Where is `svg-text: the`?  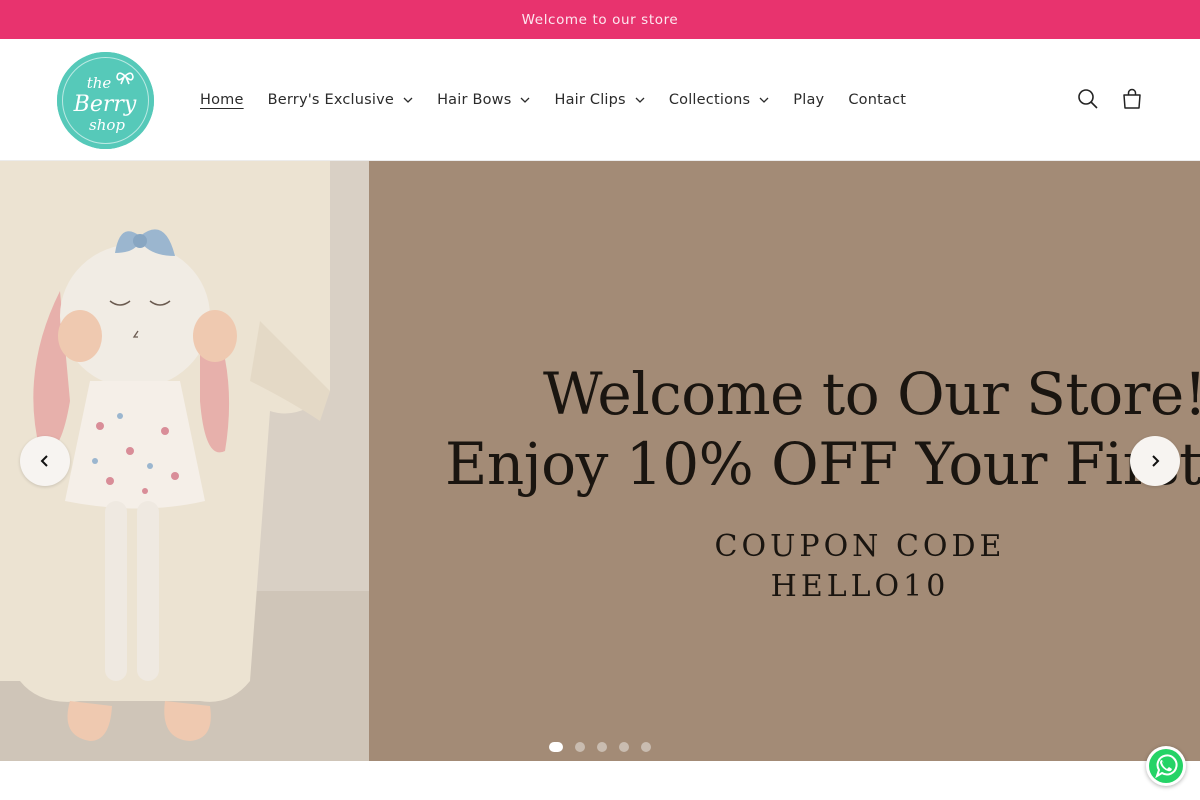 svg-text: the is located at coordinates (99, 83).